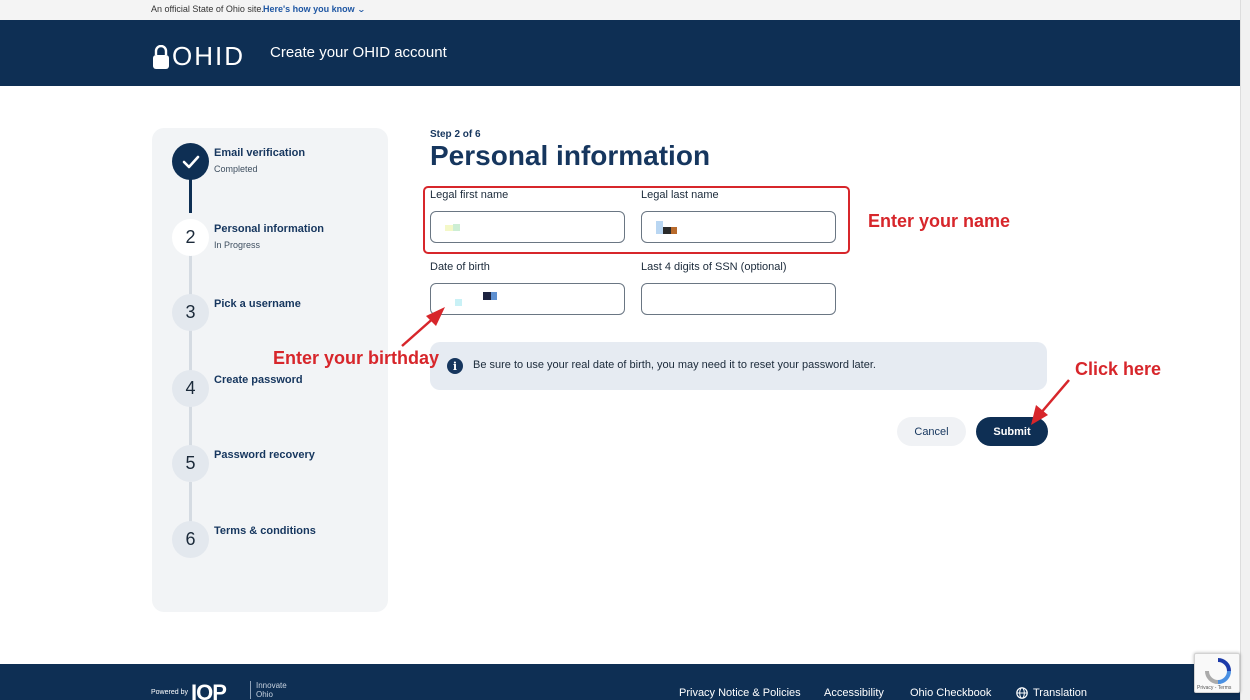 The image size is (1250, 700). Describe the element at coordinates (190, 463) in the screenshot. I see `step-5-circle: 5` at that location.